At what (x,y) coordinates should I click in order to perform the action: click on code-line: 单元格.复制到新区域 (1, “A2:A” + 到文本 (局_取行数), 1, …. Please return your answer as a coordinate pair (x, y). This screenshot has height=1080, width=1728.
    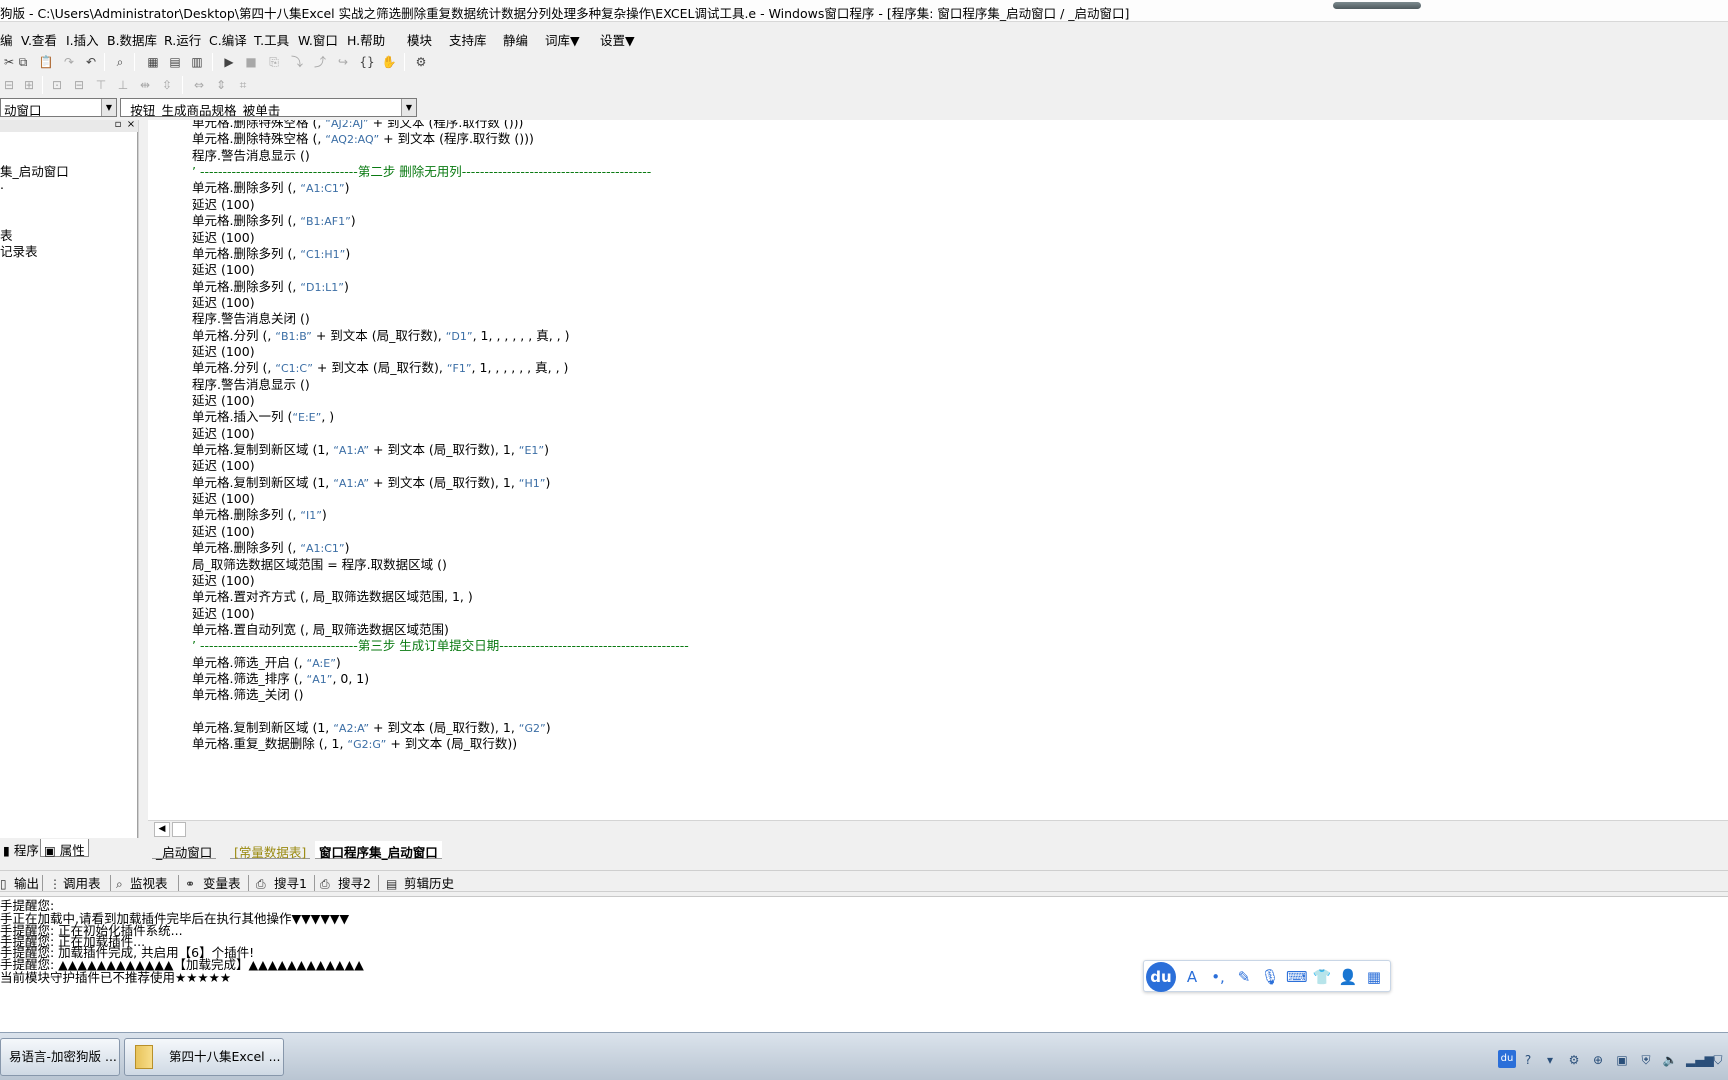
    Looking at the image, I should click on (371, 728).